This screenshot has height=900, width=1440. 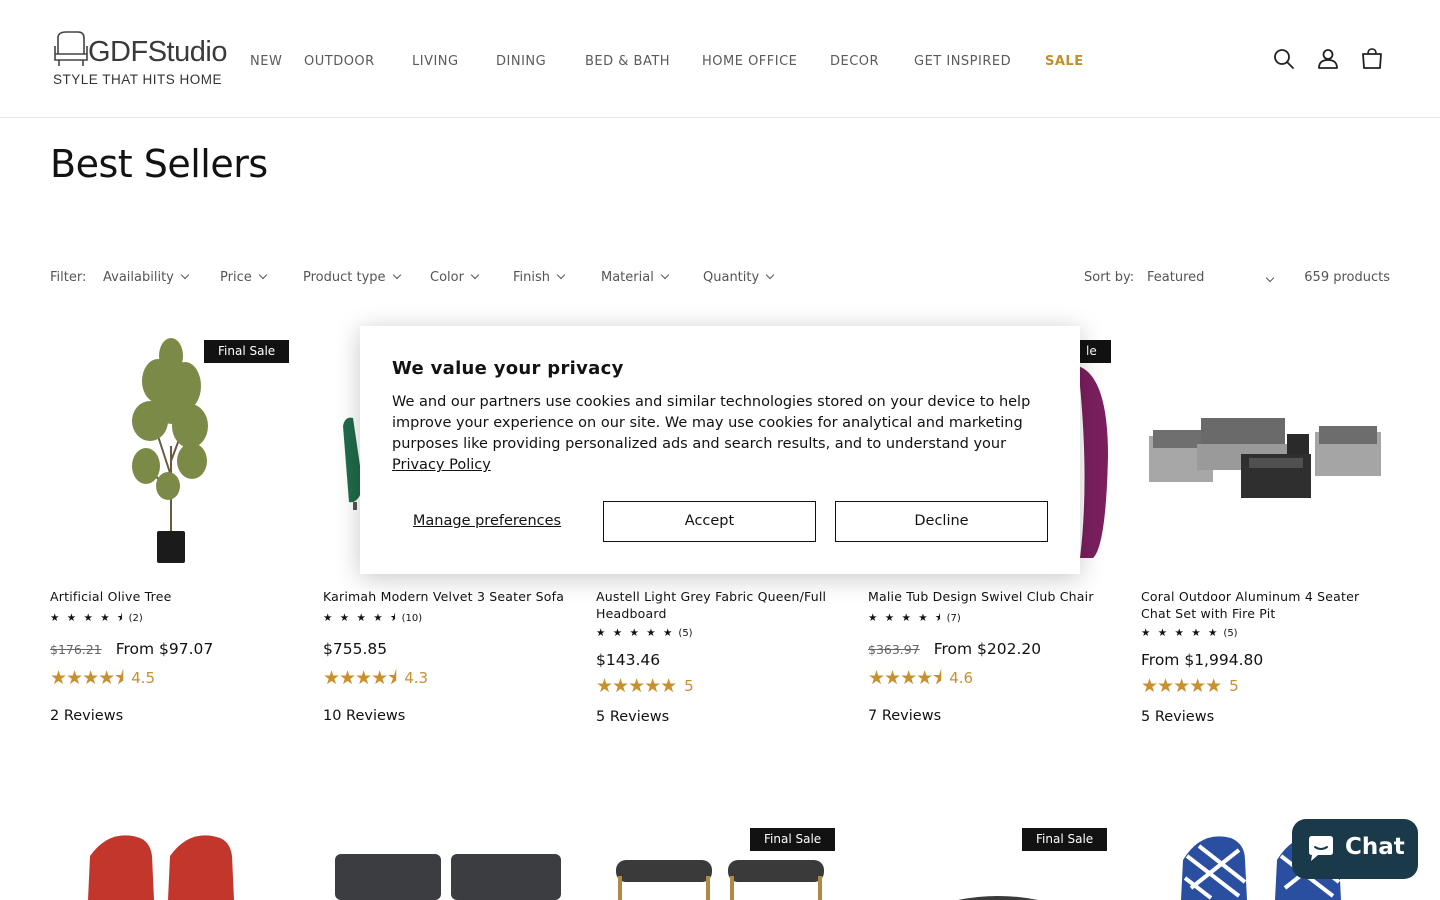 I want to click on nav-item-get-inspired: GET INSPIRED, so click(x=962, y=61).